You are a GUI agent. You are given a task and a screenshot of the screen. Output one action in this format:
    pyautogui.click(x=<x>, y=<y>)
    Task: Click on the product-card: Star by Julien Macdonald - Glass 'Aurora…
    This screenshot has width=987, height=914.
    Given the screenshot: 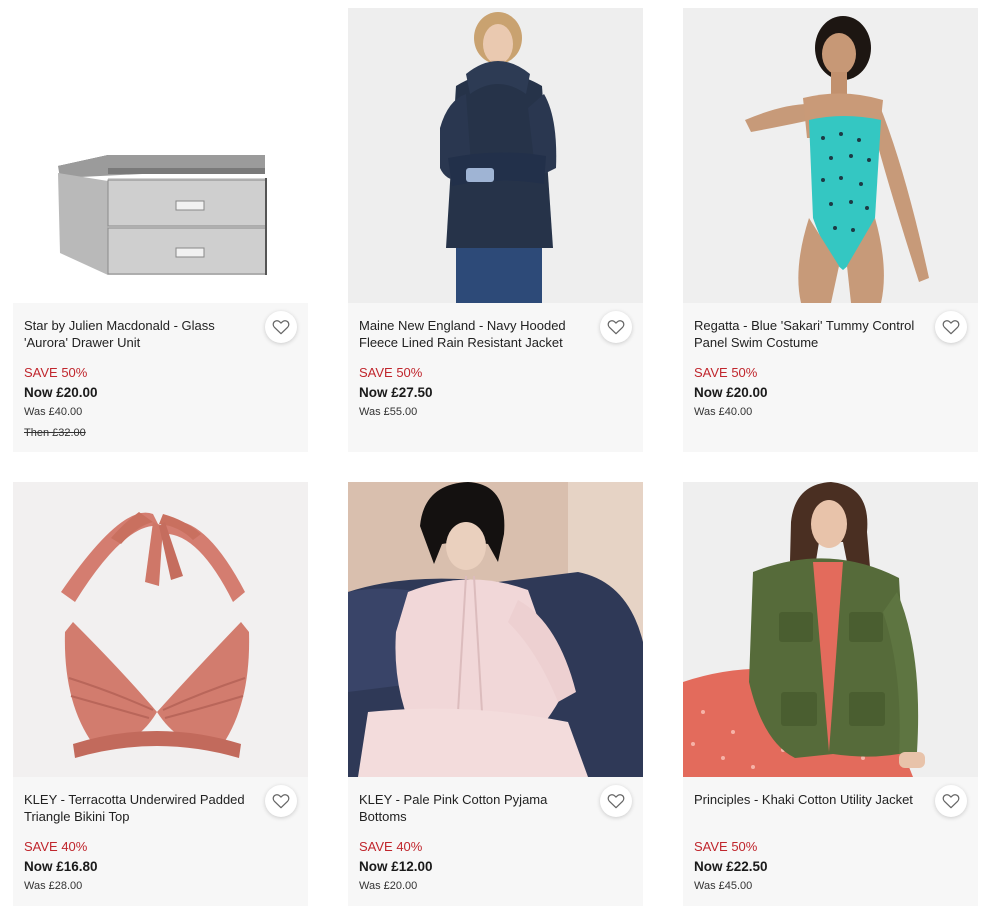 What is the action you would take?
    pyautogui.click(x=160, y=230)
    